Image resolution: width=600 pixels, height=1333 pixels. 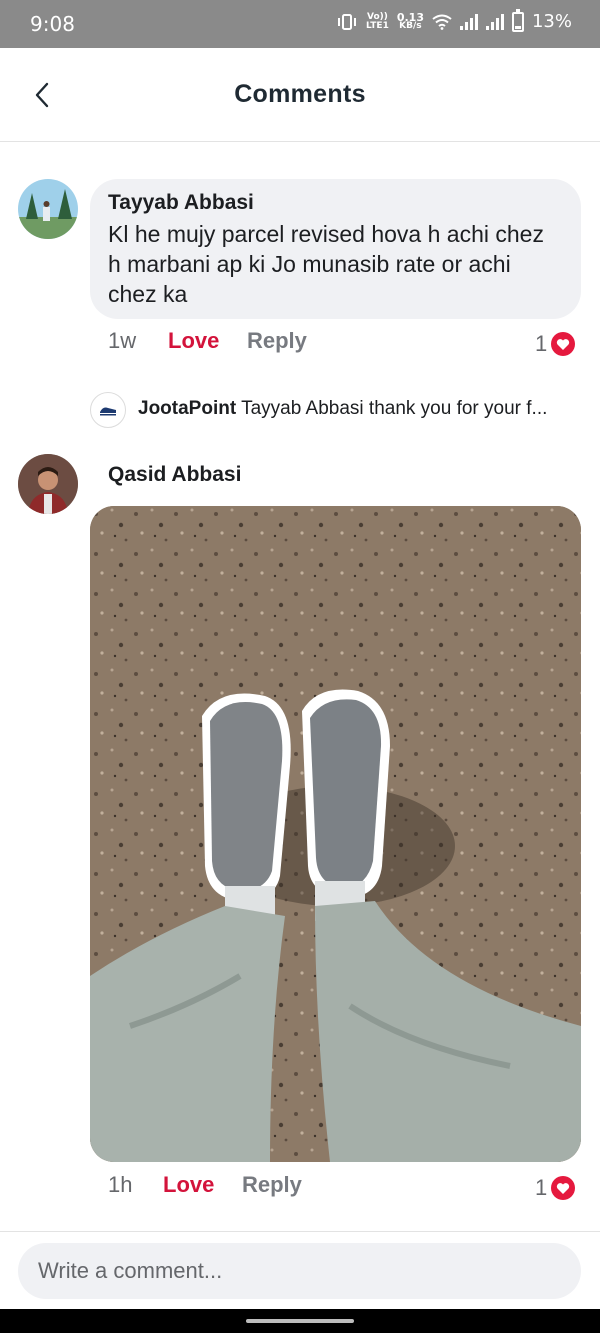 What do you see at coordinates (551, 21) in the screenshot?
I see `battery-percent: 13%` at bounding box center [551, 21].